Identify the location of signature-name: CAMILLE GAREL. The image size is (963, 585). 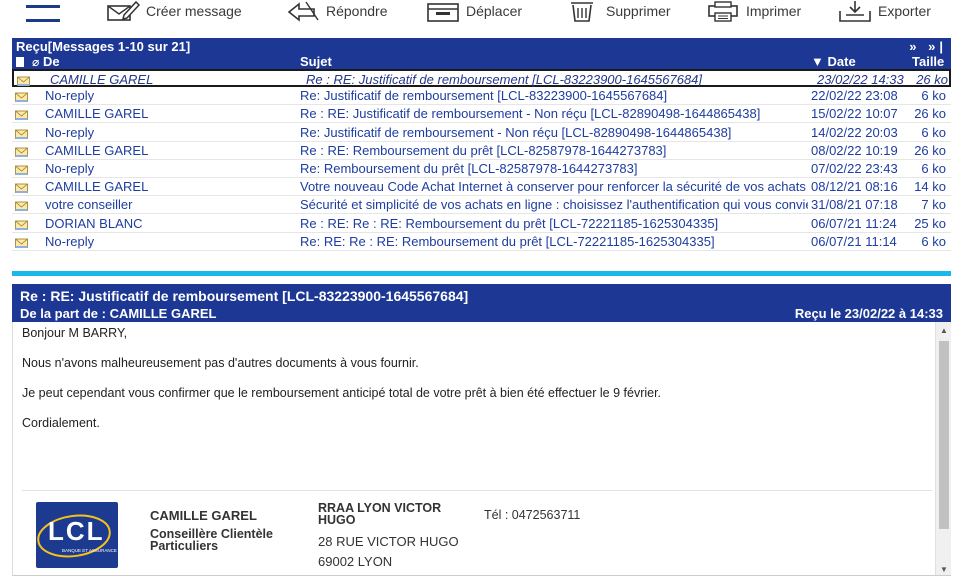
(203, 515).